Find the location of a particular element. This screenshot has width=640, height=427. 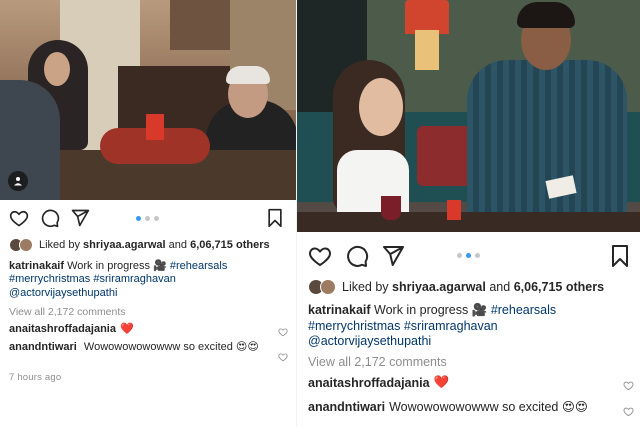

photo-person-man-shirt is located at coordinates (547, 146).